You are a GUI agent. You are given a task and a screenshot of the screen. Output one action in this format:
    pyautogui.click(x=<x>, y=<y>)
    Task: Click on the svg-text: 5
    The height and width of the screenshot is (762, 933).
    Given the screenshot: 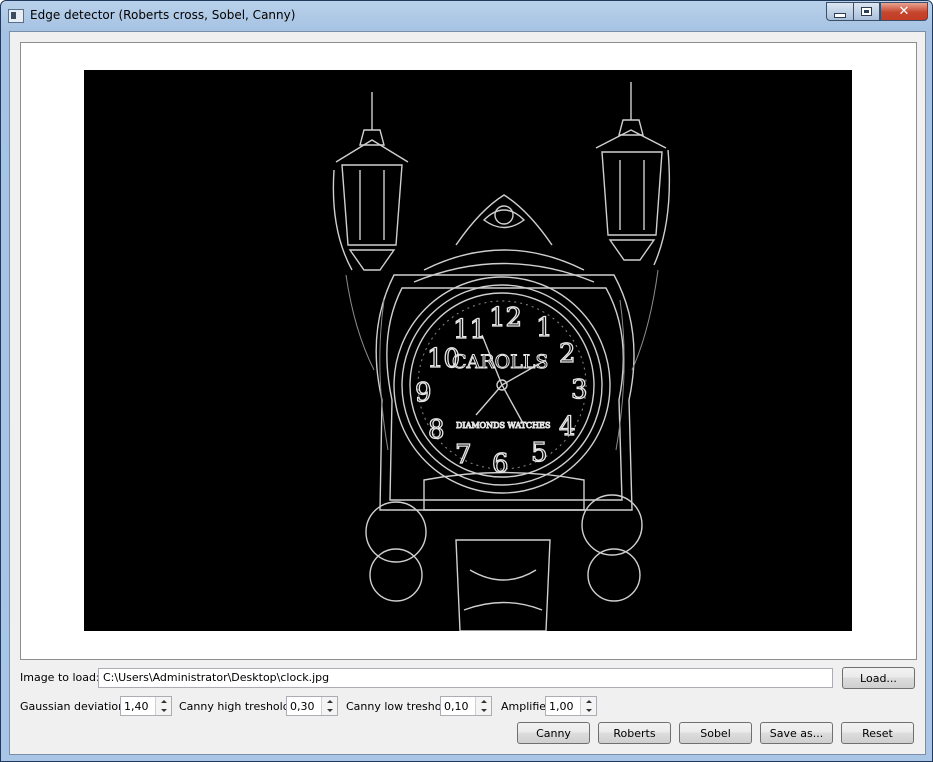 What is the action you would take?
    pyautogui.click(x=539, y=453)
    